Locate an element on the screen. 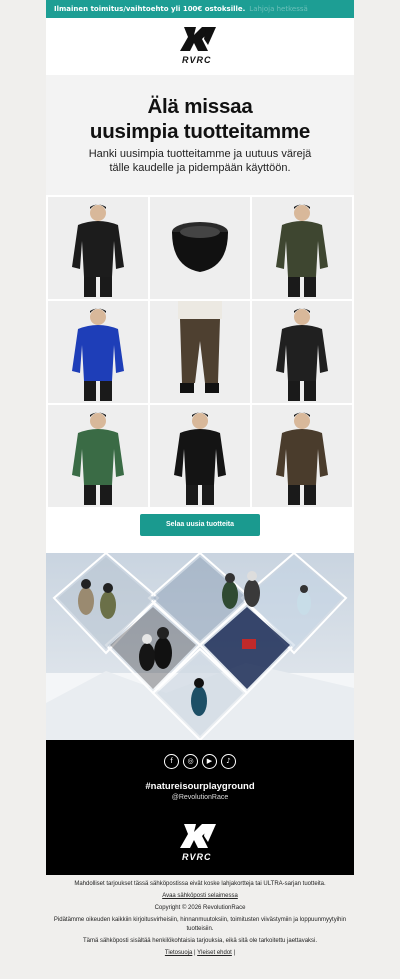 The image size is (400, 979). social-handle: @RevolutionRace is located at coordinates (200, 797).